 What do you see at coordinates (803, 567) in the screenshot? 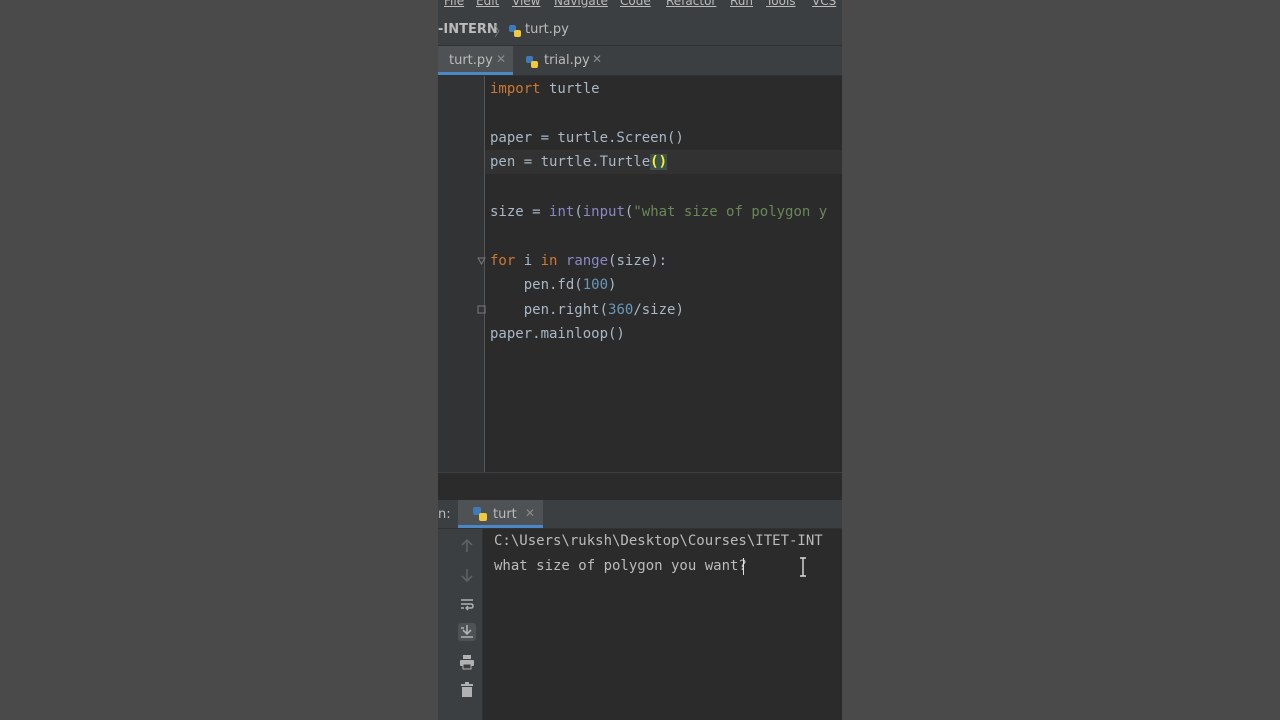
I see `ibeam-cursor-icon` at bounding box center [803, 567].